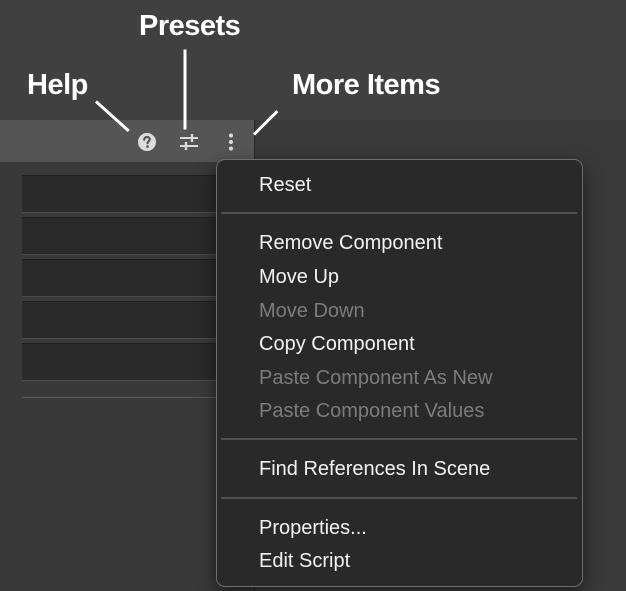  I want to click on menu-item-move-up: Move Up, so click(299, 277).